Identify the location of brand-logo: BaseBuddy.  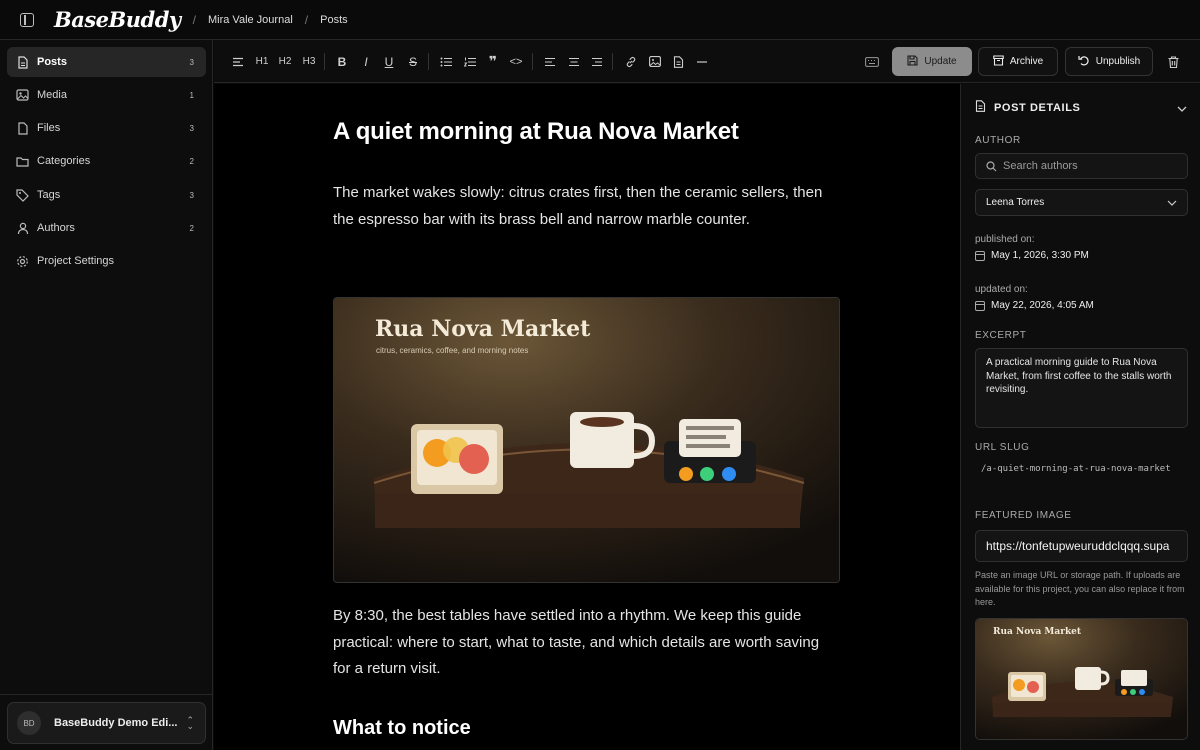
(117, 19).